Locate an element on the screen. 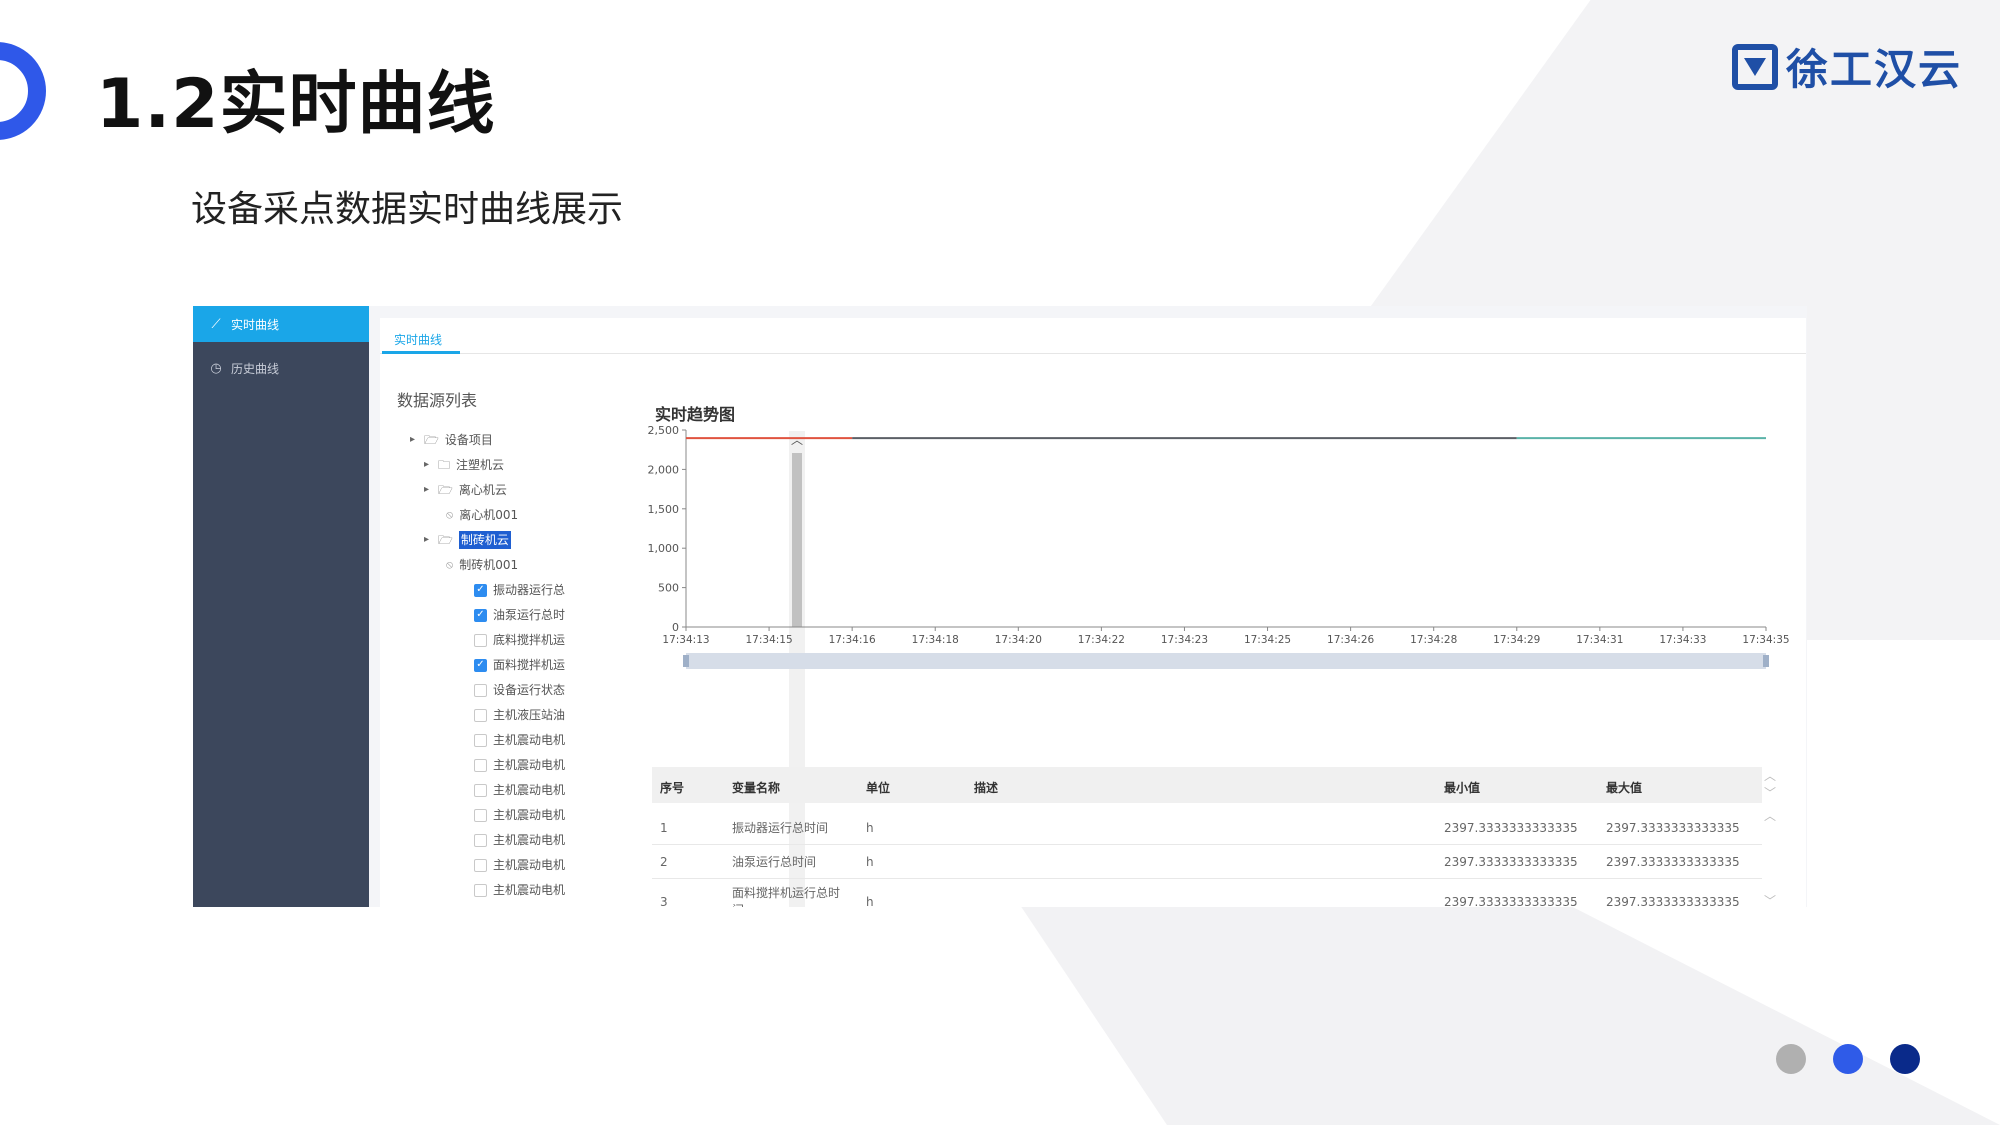 The height and width of the screenshot is (1125, 2000). folder-icon: 🗀 is located at coordinates (444, 465).